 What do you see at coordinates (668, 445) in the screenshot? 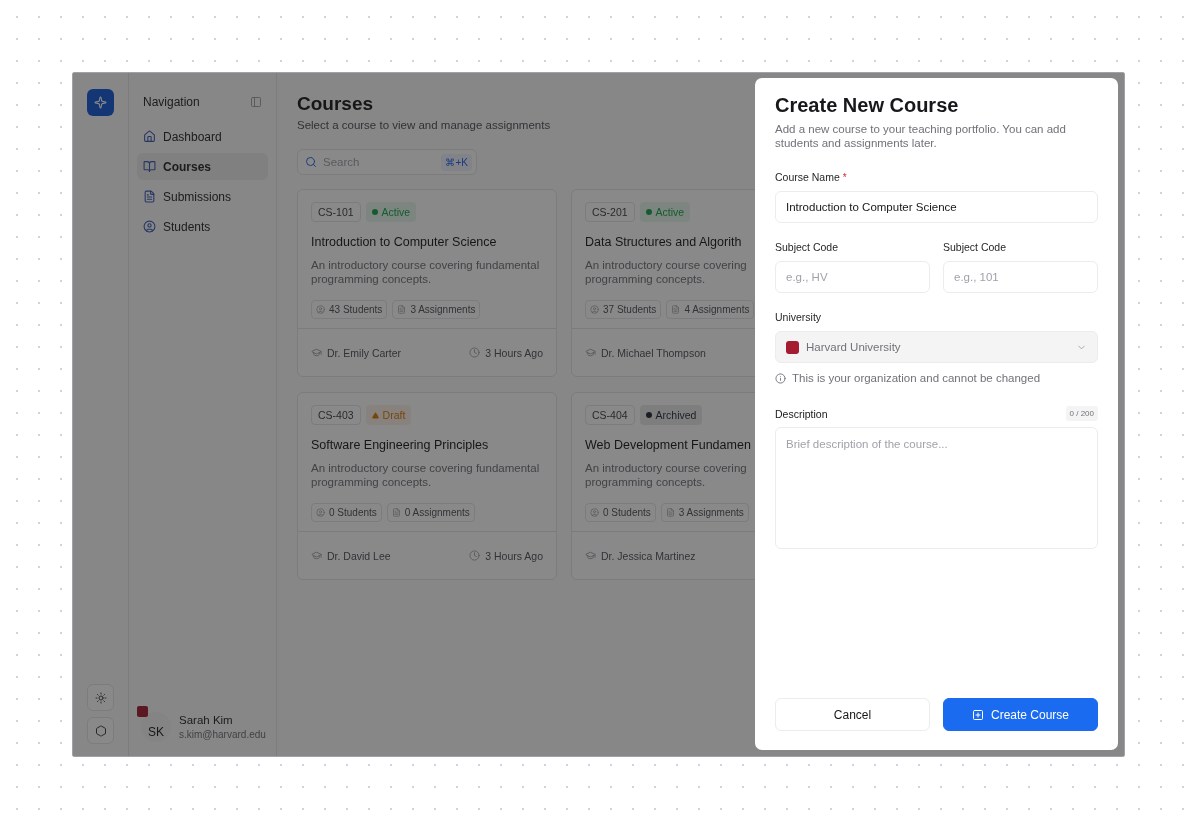
I see `course-title: Web Development Fundamen` at bounding box center [668, 445].